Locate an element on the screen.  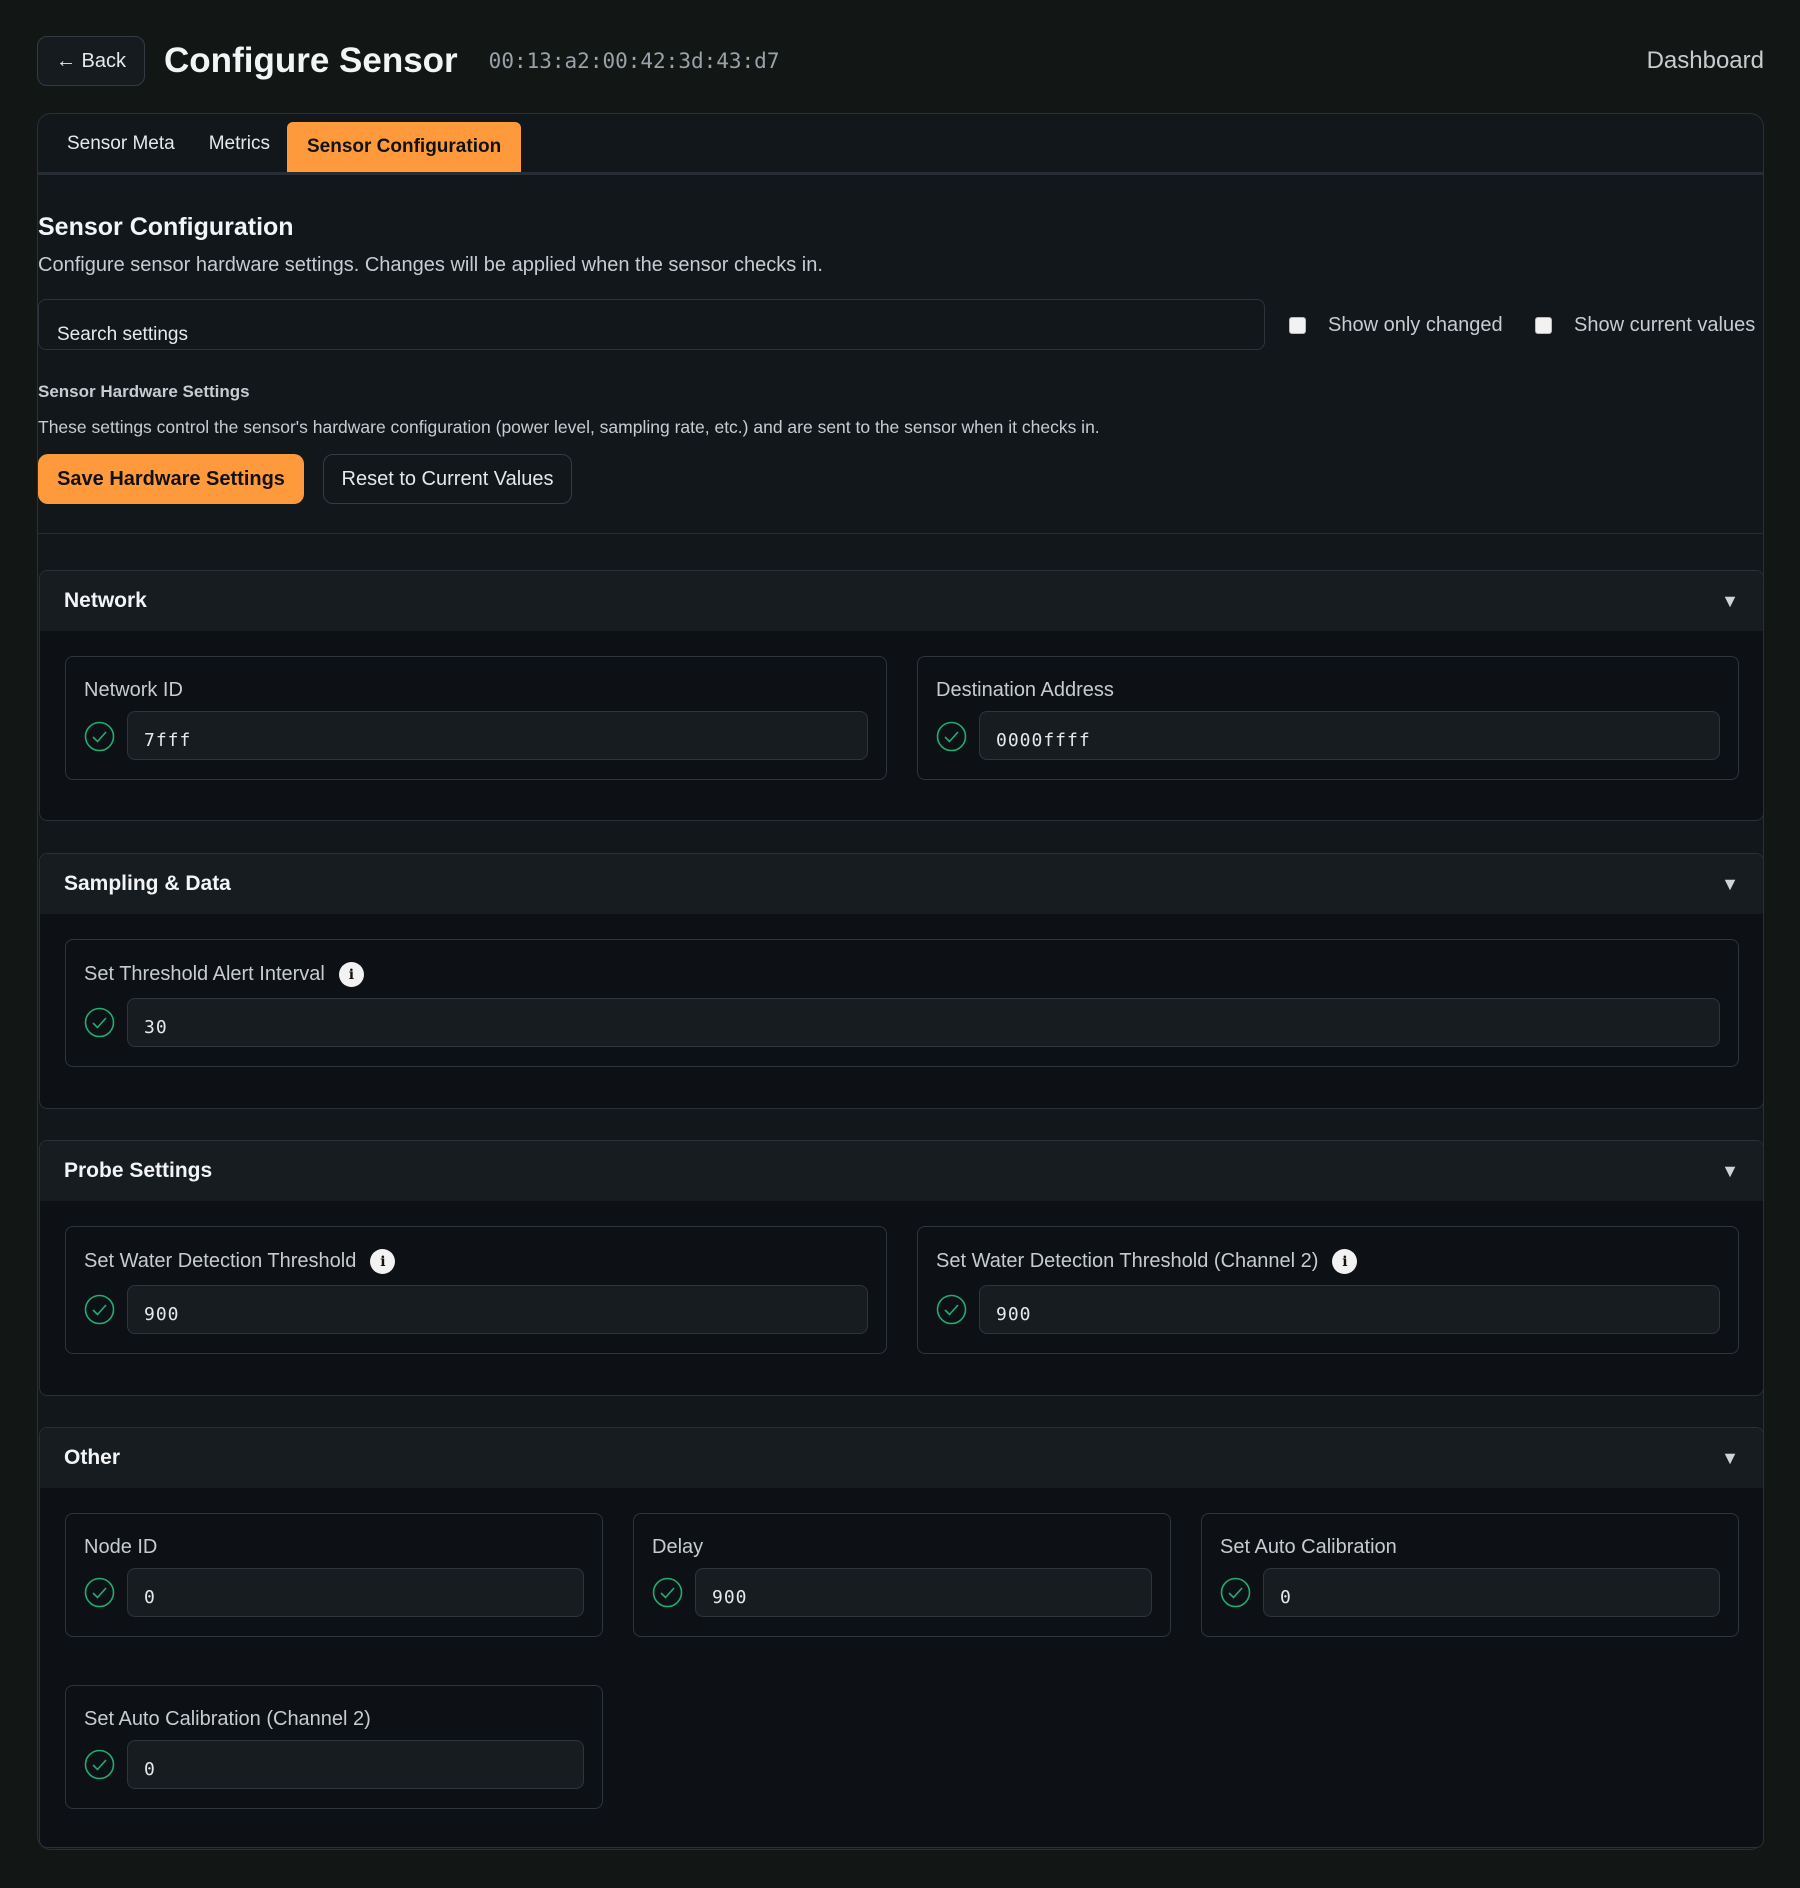
network-id-input: 7fff is located at coordinates (497, 735).